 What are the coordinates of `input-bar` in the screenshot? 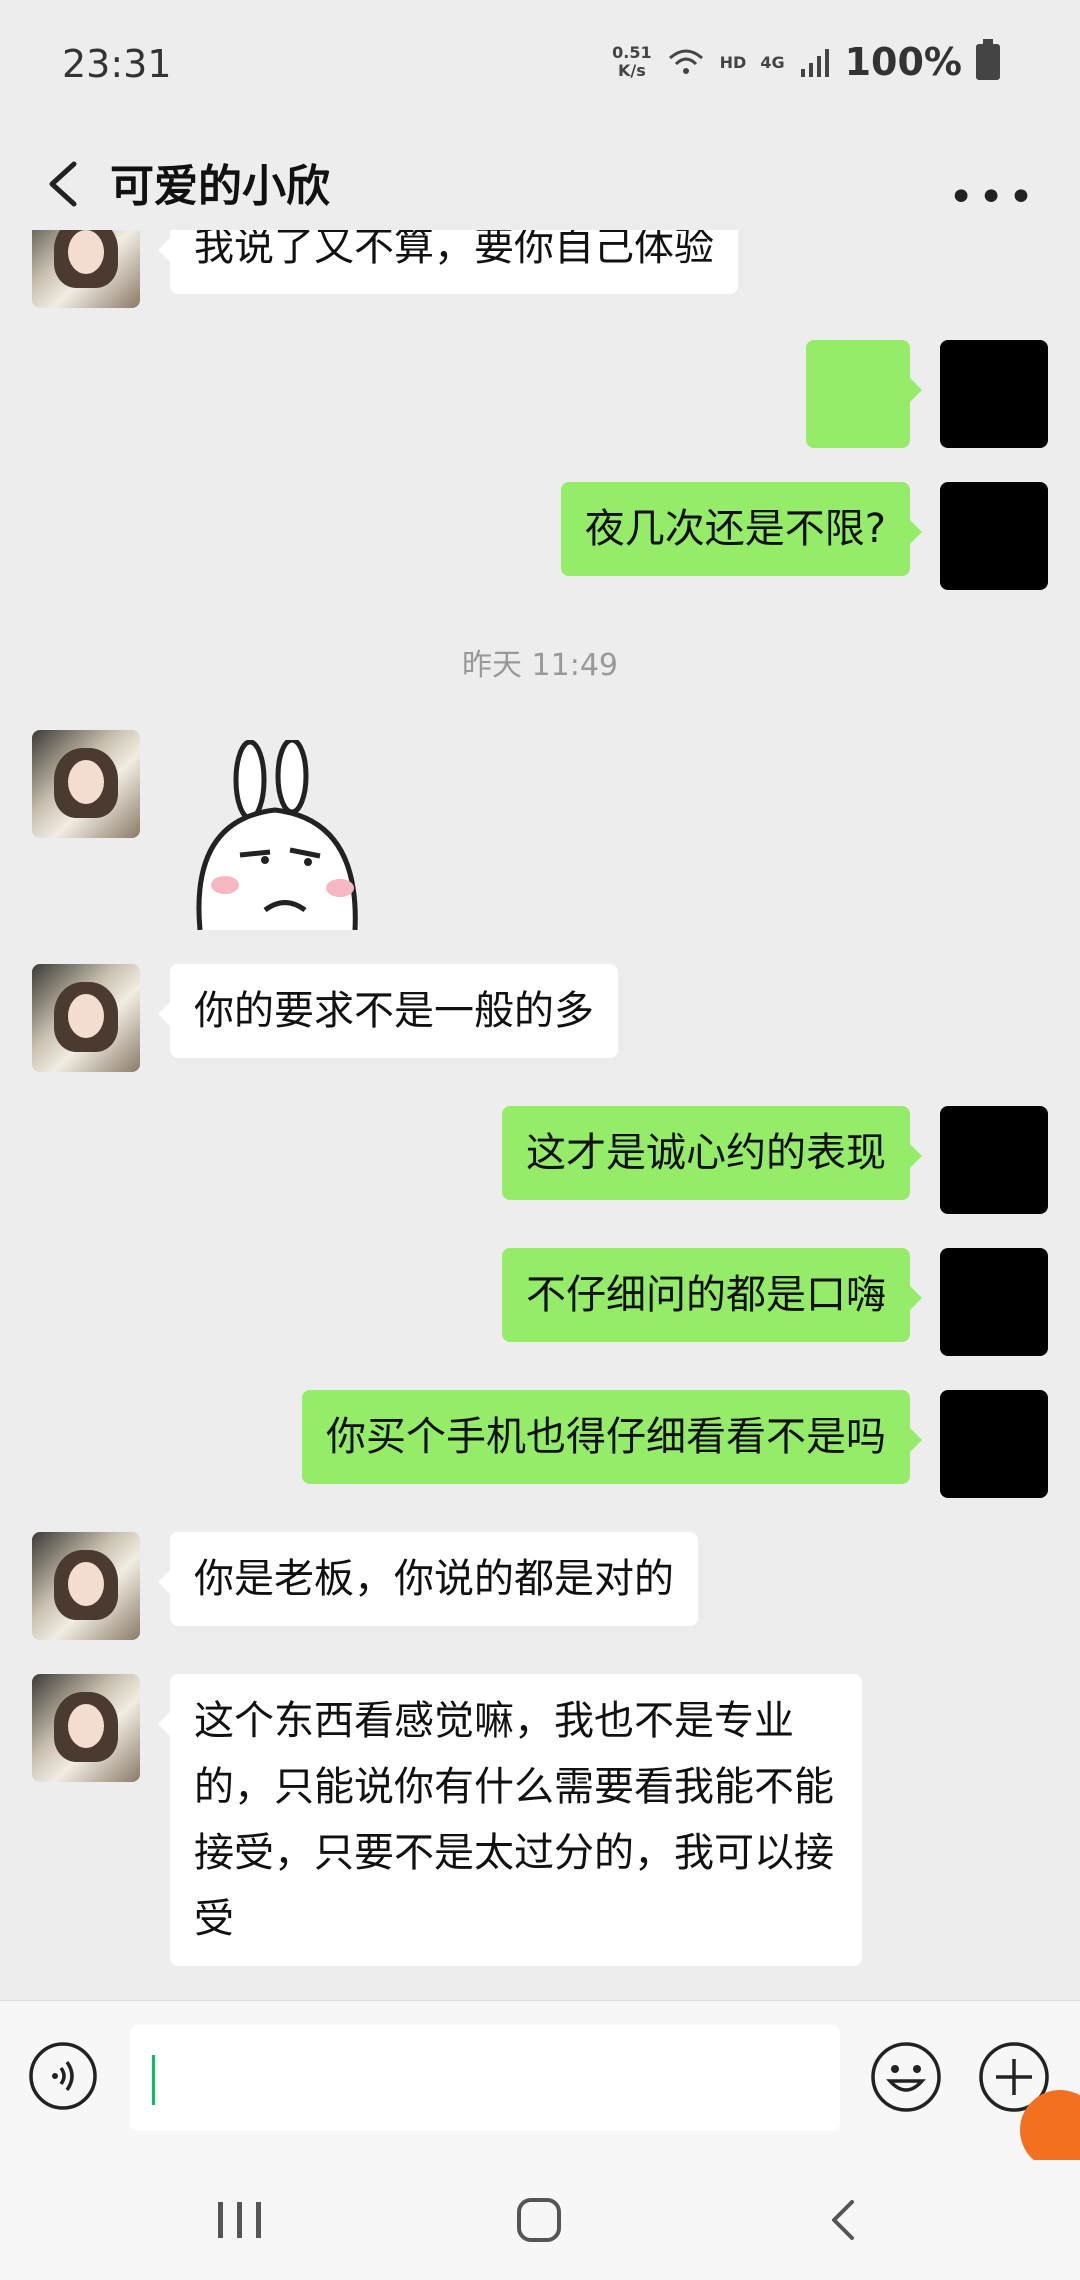 It's located at (540, 2080).